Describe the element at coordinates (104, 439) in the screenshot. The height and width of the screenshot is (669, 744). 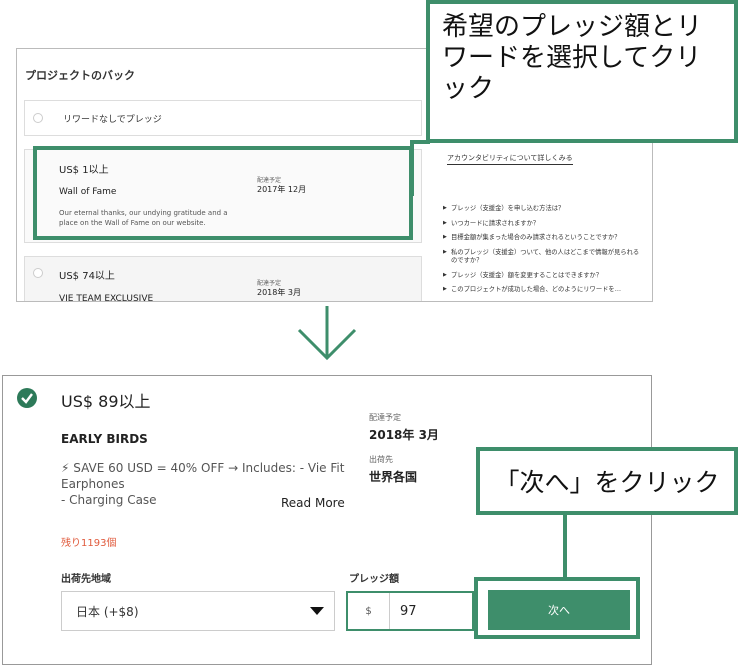
I see `reward-name: EARLY BIRDS` at that location.